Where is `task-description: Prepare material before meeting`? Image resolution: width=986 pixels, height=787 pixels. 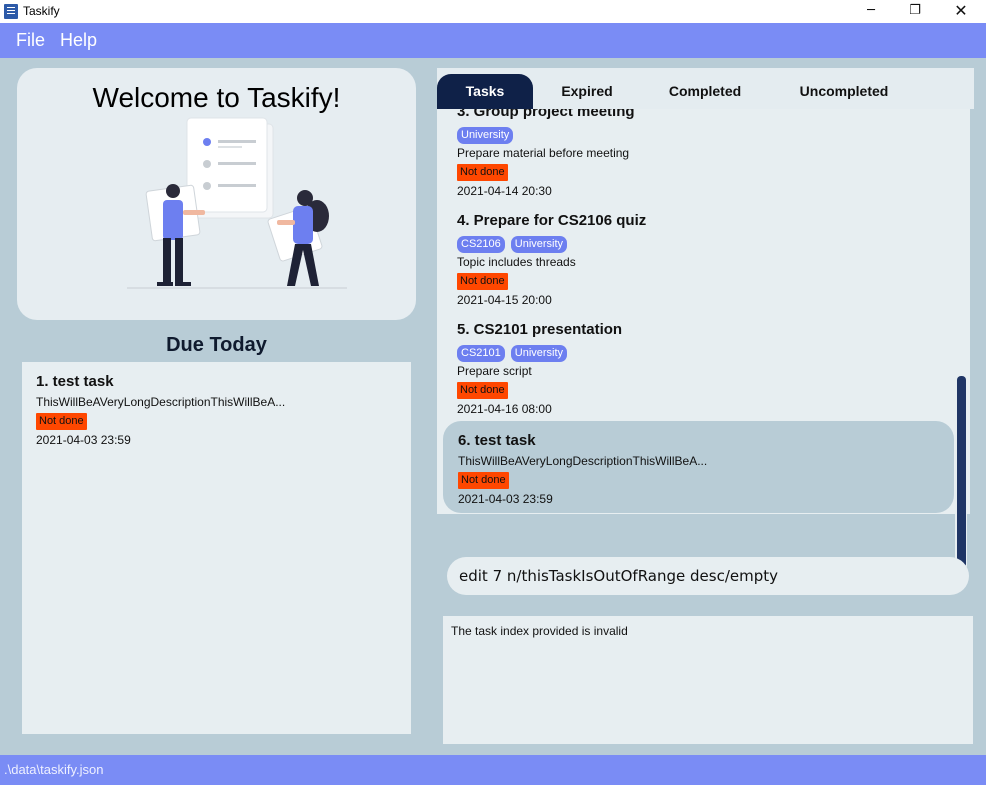 task-description: Prepare material before meeting is located at coordinates (543, 153).